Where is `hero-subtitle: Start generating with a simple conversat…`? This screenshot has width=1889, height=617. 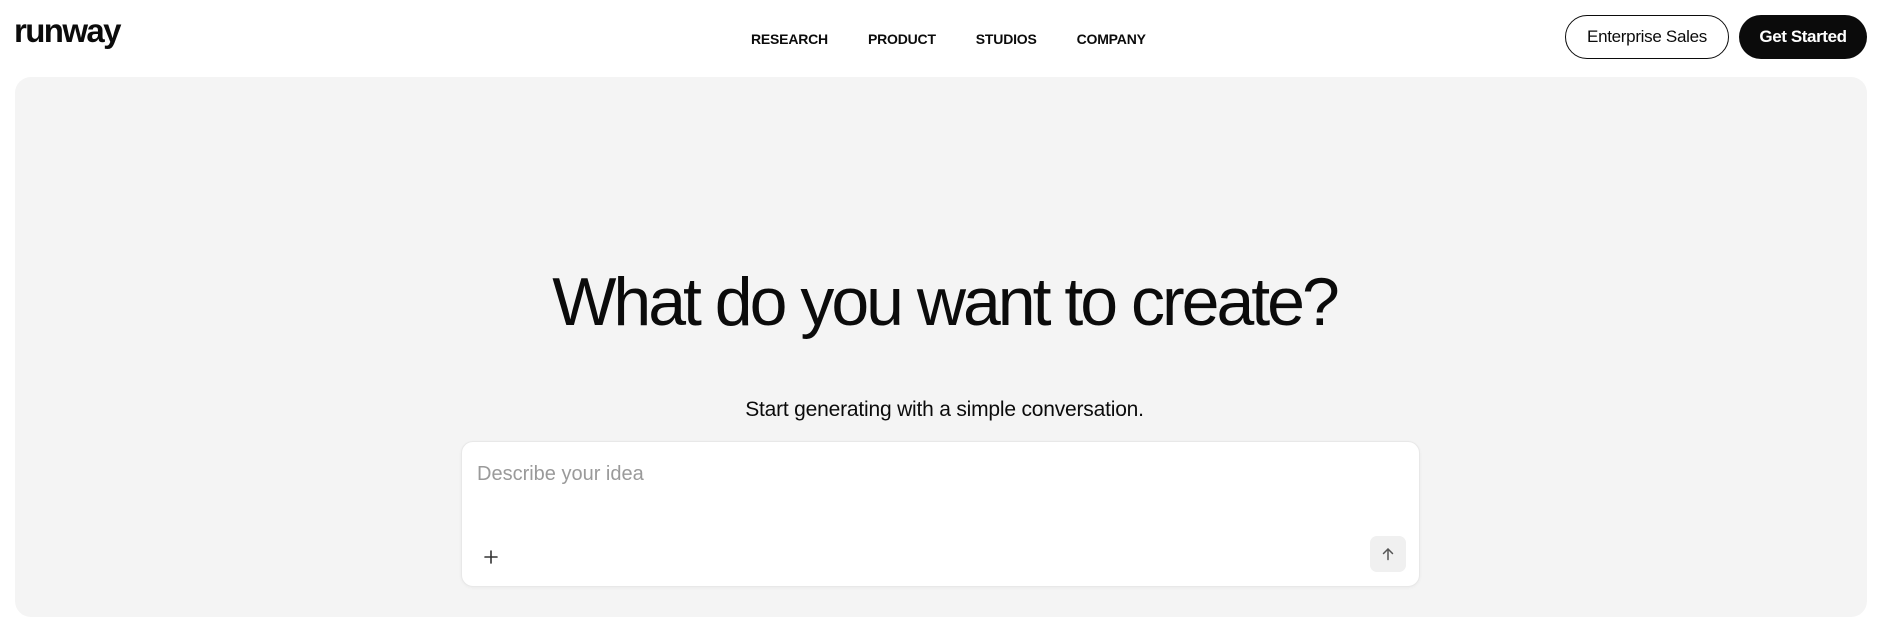
hero-subtitle: Start generating with a simple conversat… is located at coordinates (944, 409).